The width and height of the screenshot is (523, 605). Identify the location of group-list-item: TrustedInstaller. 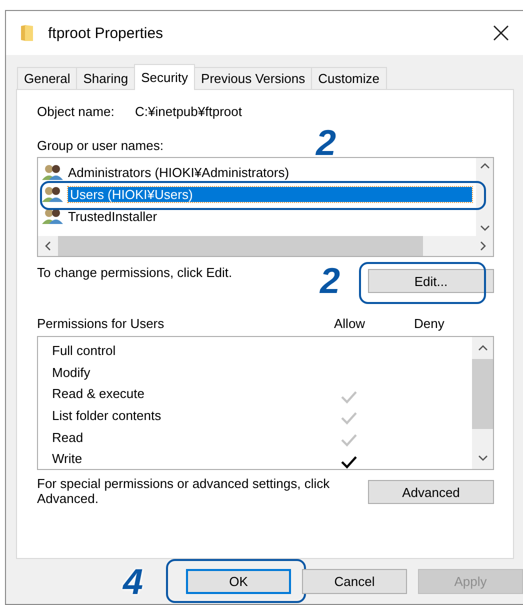
(257, 216).